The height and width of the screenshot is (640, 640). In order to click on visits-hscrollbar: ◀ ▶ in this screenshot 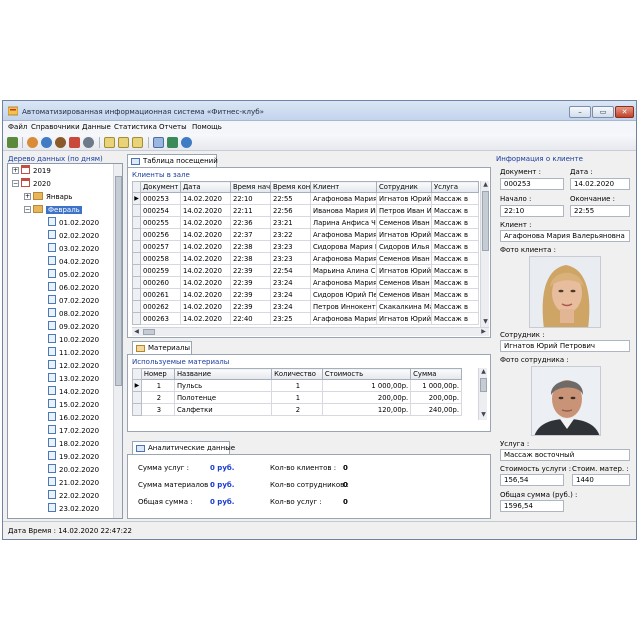, I will do `click(310, 331)`.